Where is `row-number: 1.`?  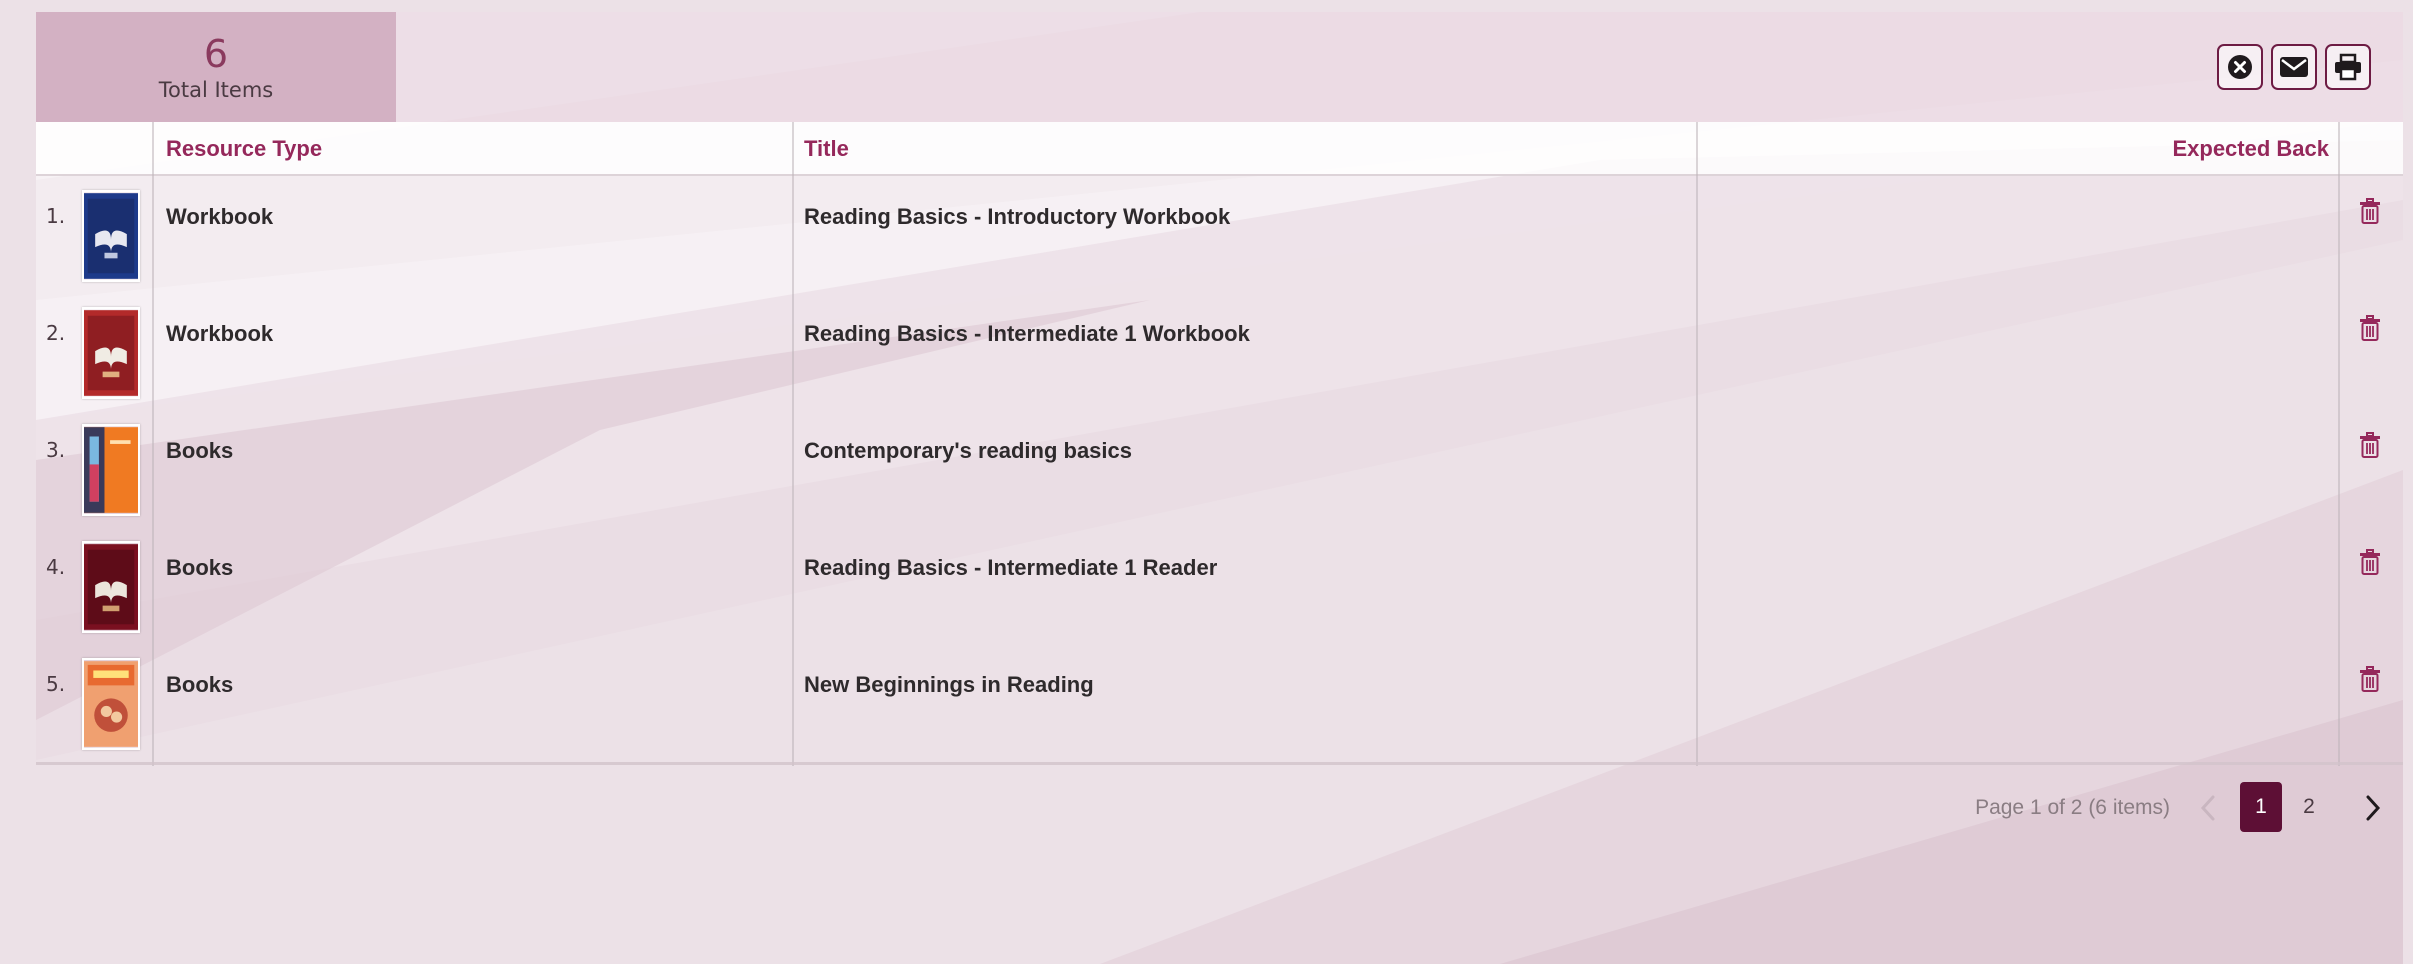
row-number: 1. is located at coordinates (56, 216).